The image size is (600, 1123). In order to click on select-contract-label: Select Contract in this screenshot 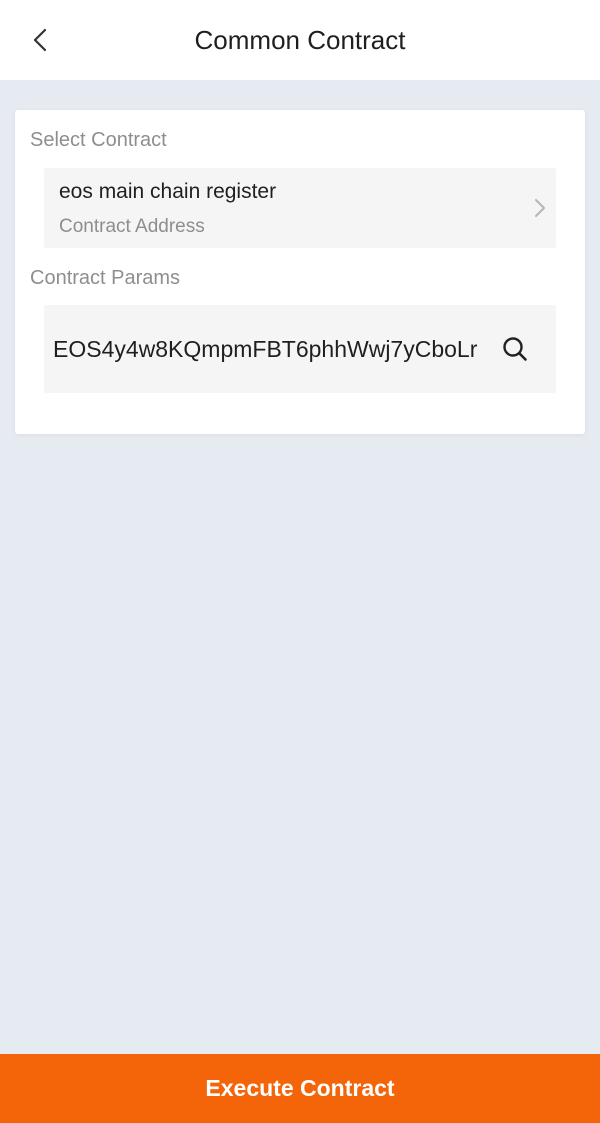, I will do `click(98, 140)`.